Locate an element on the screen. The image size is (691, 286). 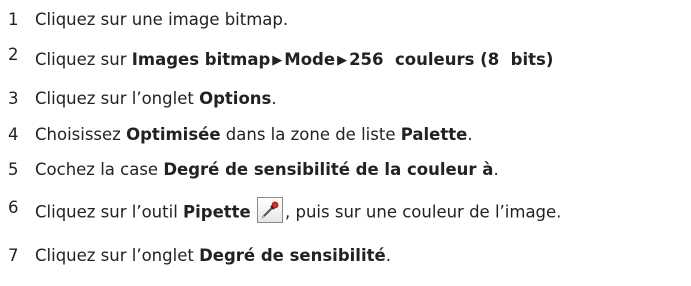
step-number: 4 is located at coordinates (13, 134).